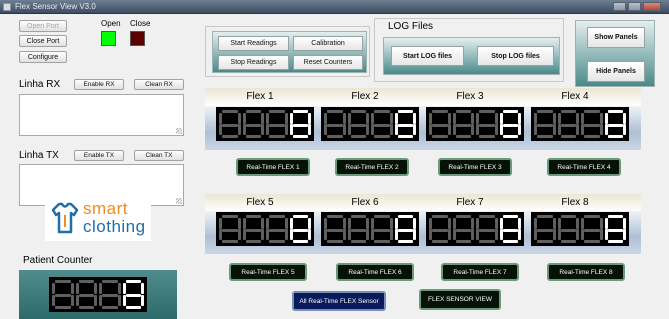  What do you see at coordinates (260, 96) in the screenshot?
I see `flex-1-name: Flex 1` at bounding box center [260, 96].